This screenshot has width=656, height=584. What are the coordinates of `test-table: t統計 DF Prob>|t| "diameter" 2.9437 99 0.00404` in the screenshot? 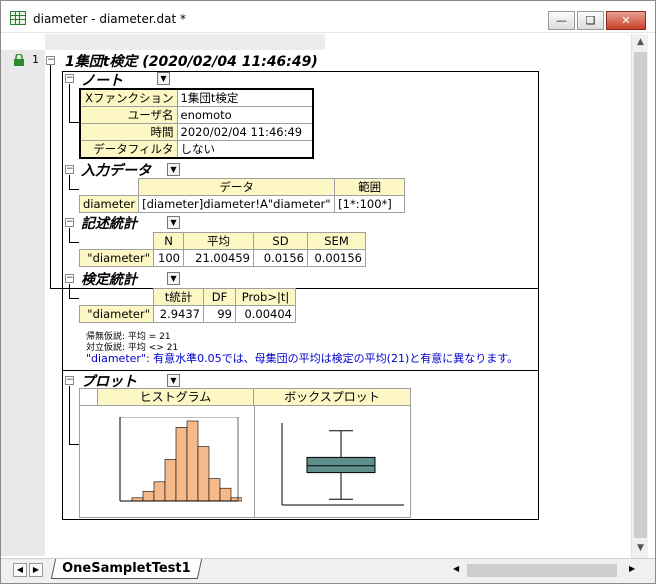 It's located at (187, 305).